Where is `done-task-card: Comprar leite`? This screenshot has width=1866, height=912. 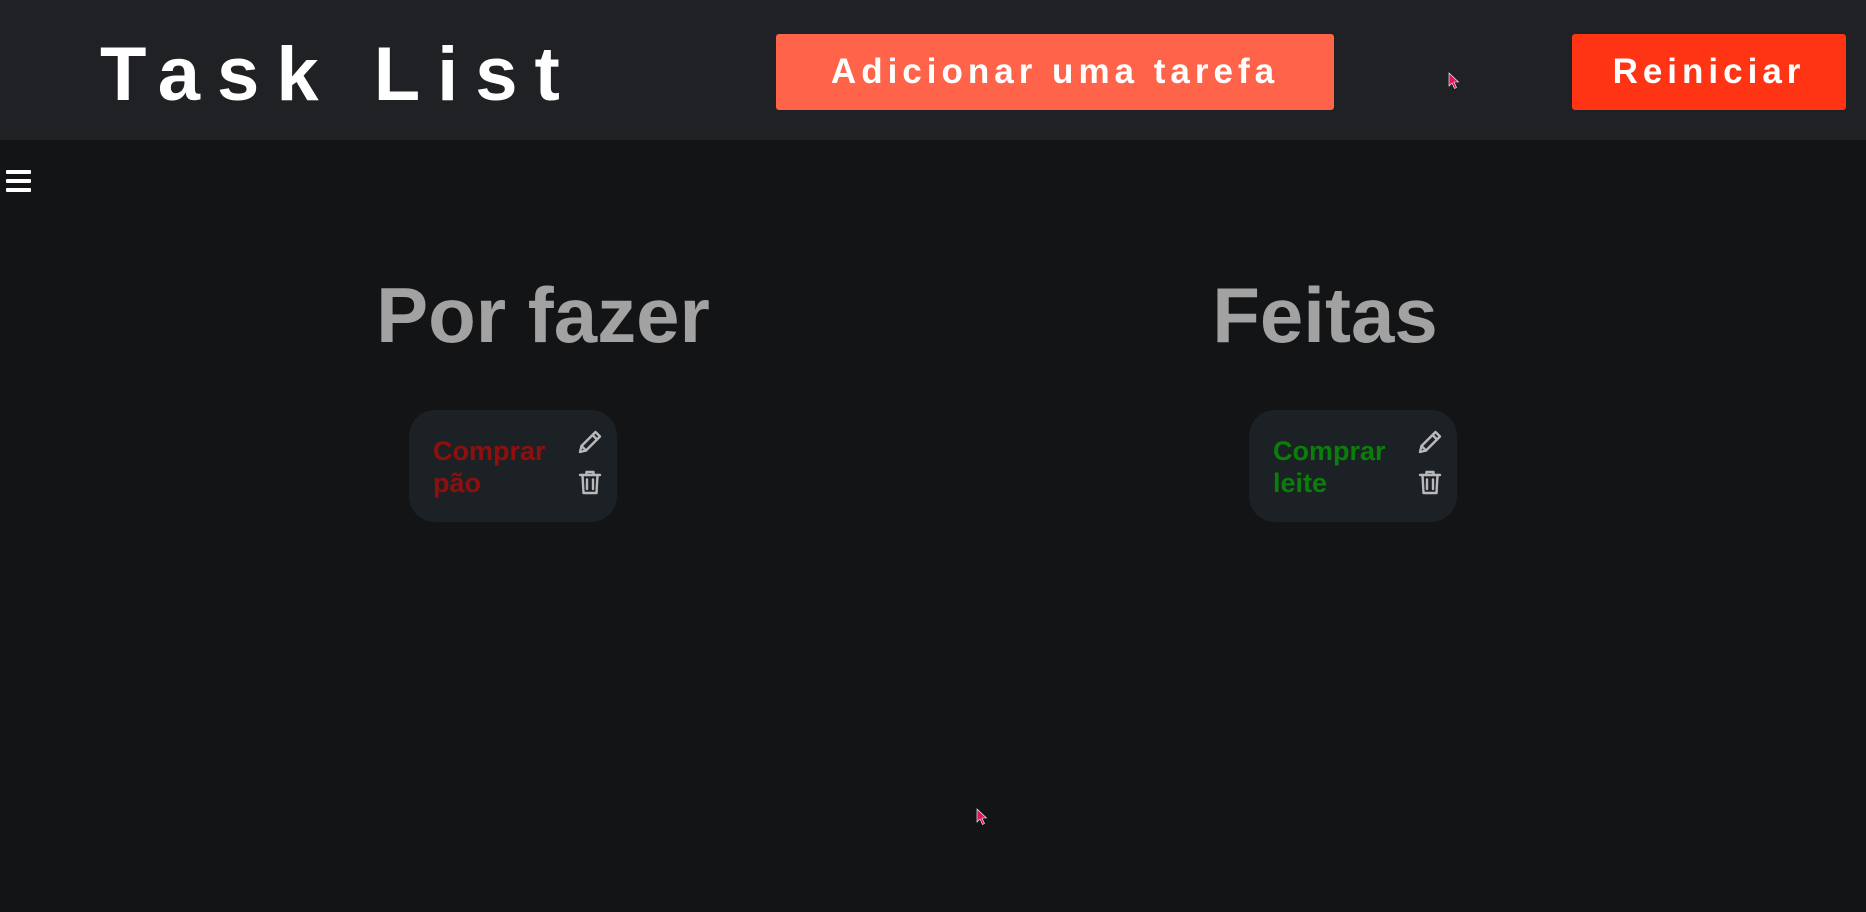
done-task-card: Comprar leite is located at coordinates (1353, 466).